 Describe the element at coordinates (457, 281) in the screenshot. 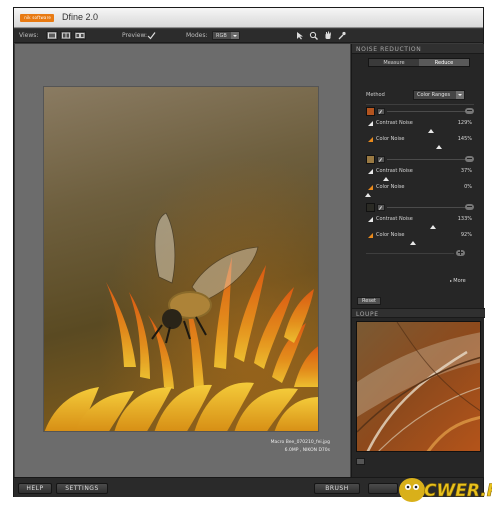

I see `more-button: More` at that location.